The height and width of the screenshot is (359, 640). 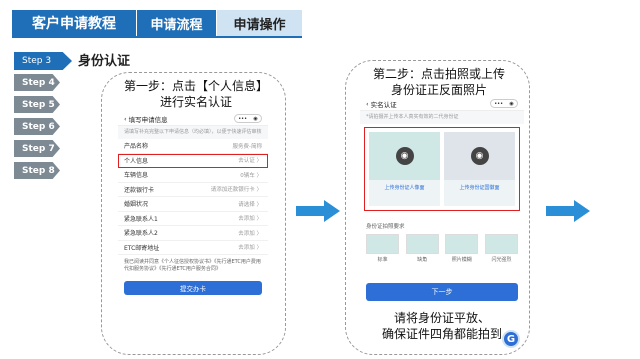 I want to click on photo-requirements: 标准 缺角 照片模糊 闪光强烈, so click(x=442, y=248).